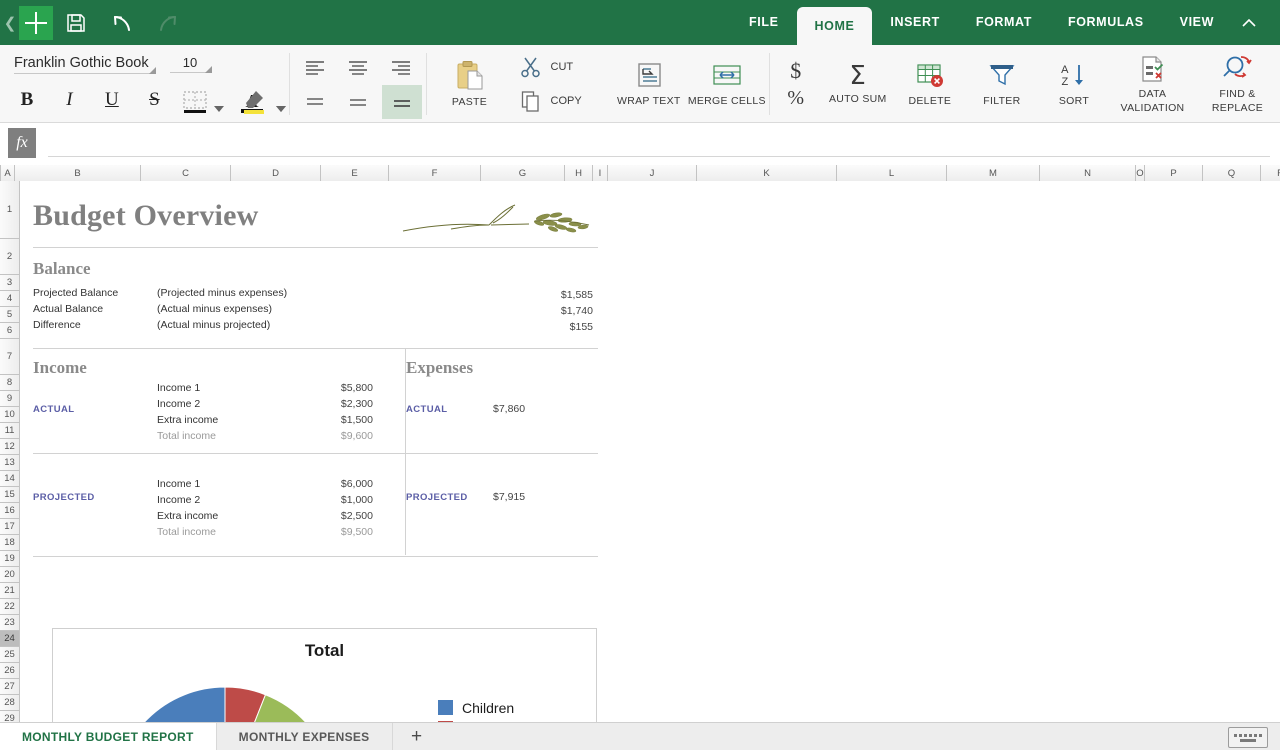 This screenshot has height=750, width=1280. What do you see at coordinates (10, 591) in the screenshot?
I see `row-header-21: 21` at bounding box center [10, 591].